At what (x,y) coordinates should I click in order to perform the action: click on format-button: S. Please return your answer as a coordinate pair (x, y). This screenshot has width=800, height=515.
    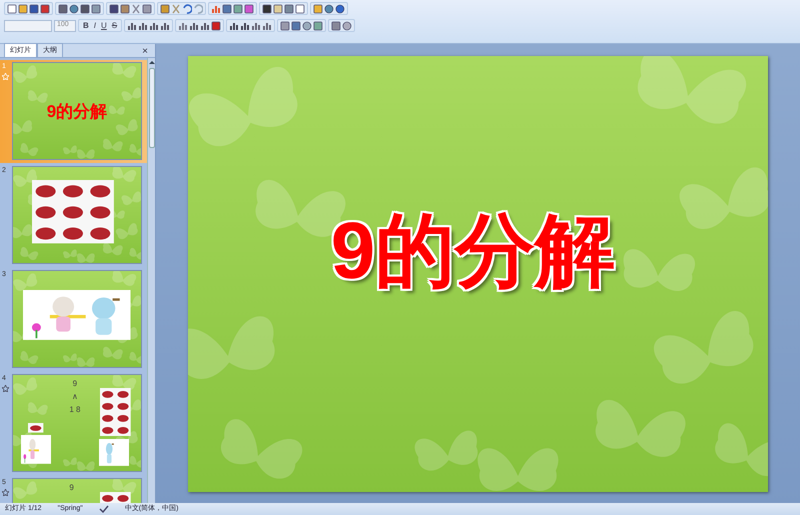
    Looking at the image, I should click on (115, 25).